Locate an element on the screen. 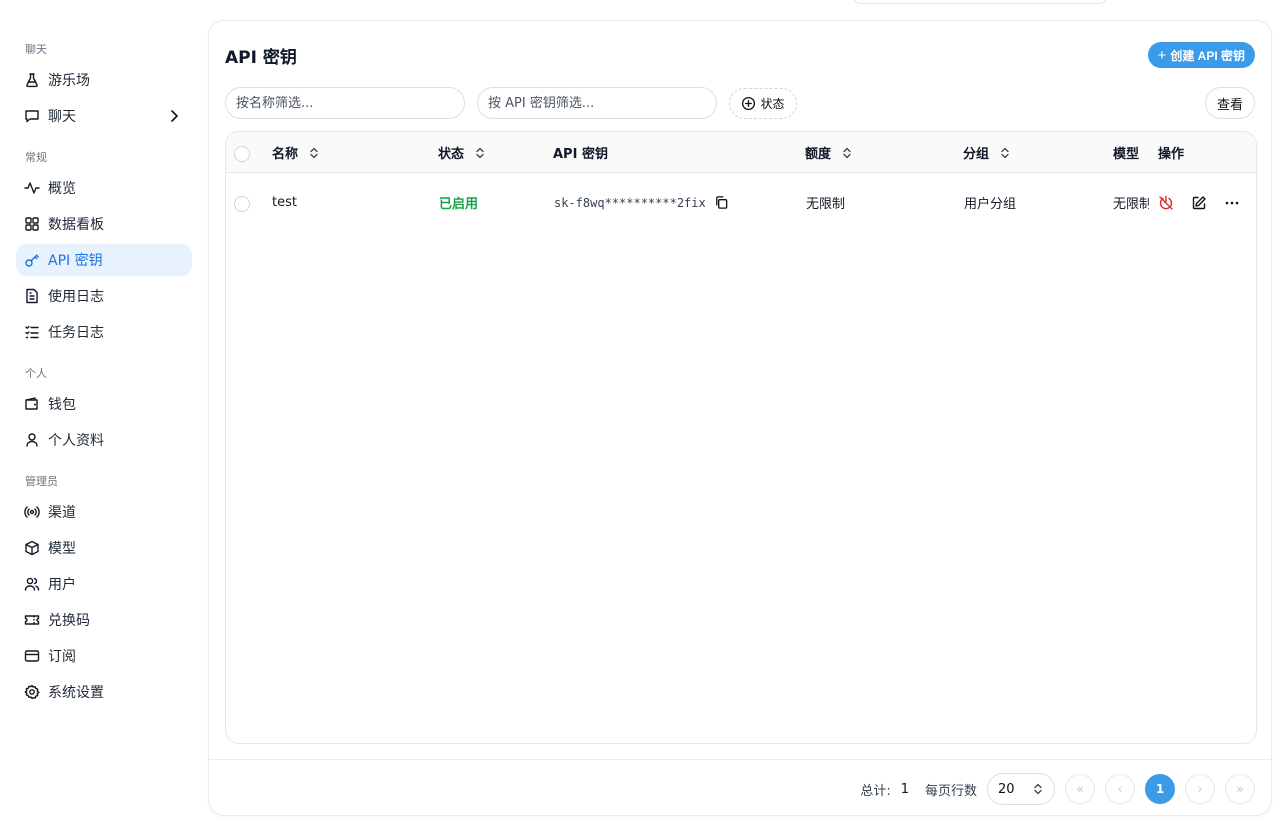 The width and height of the screenshot is (1280, 824). column-header-group: 分组 is located at coordinates (987, 152).